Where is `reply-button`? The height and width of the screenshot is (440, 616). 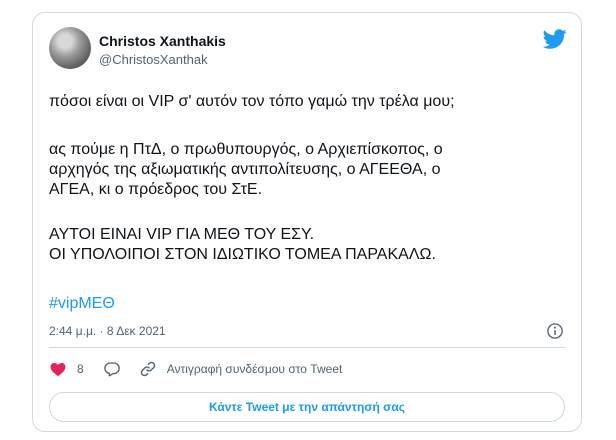 reply-button is located at coordinates (112, 369).